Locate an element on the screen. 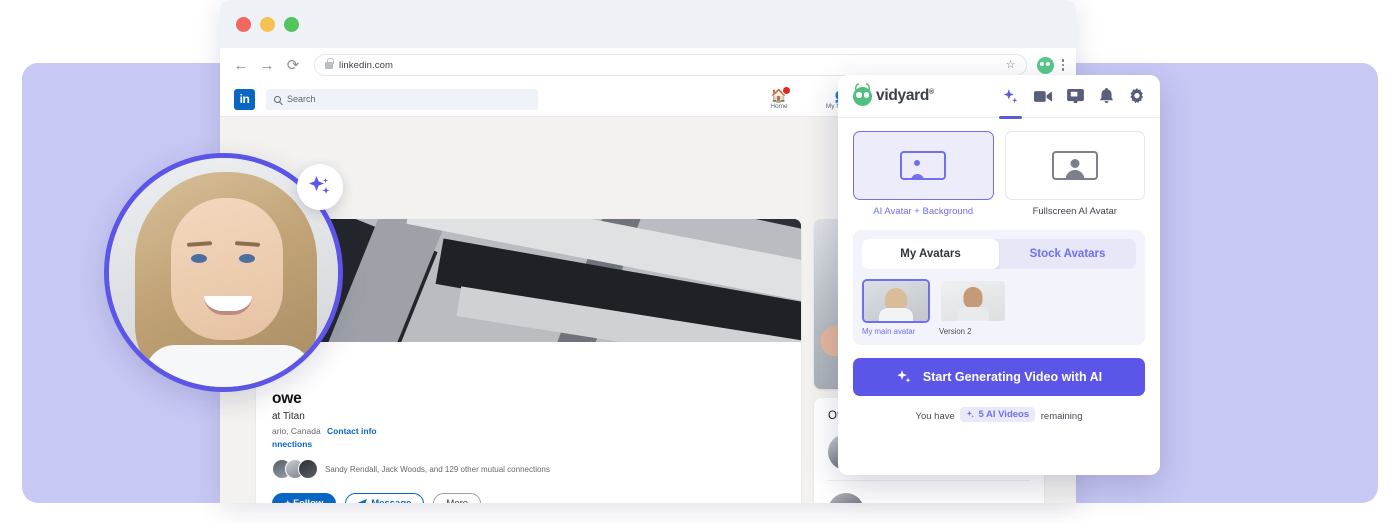 Image resolution: width=1400 pixels, height=523 pixels. contact-info-link: Contact info is located at coordinates (352, 431).